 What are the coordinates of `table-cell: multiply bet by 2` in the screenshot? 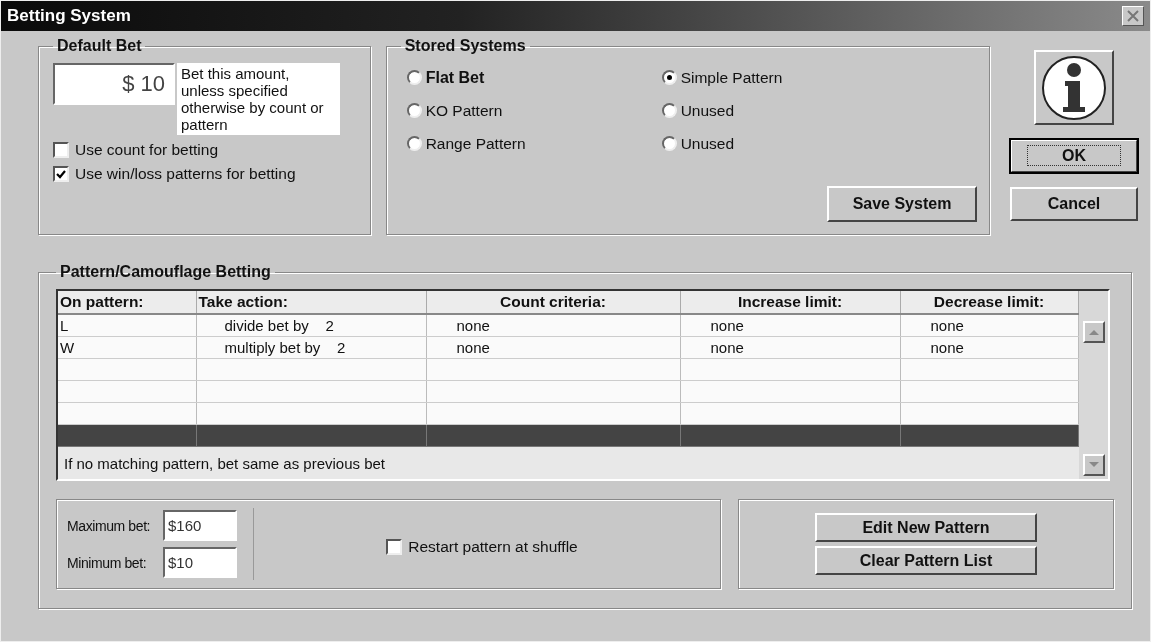 It's located at (285, 347).